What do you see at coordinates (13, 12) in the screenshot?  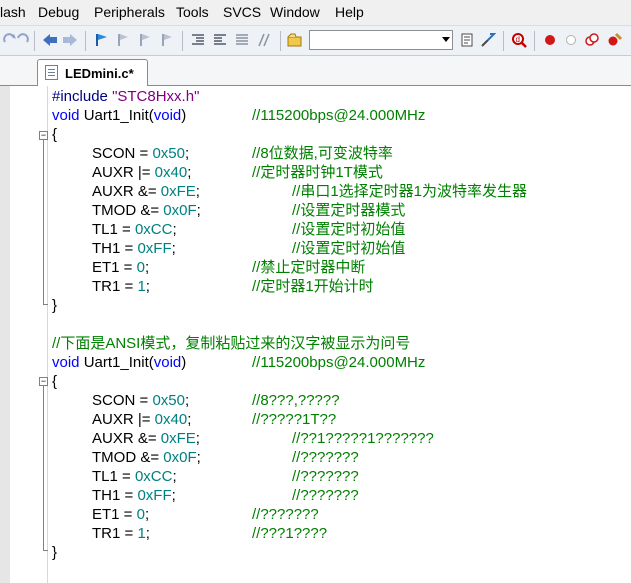 I see `menu-flash: lash` at bounding box center [13, 12].